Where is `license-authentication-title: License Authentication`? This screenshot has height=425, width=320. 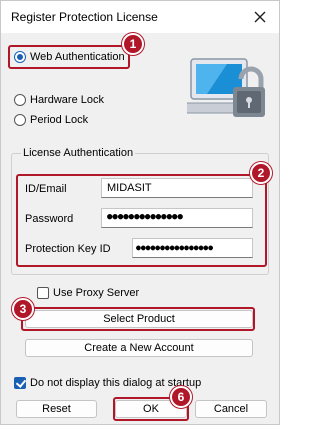 license-authentication-title: License Authentication is located at coordinates (78, 153).